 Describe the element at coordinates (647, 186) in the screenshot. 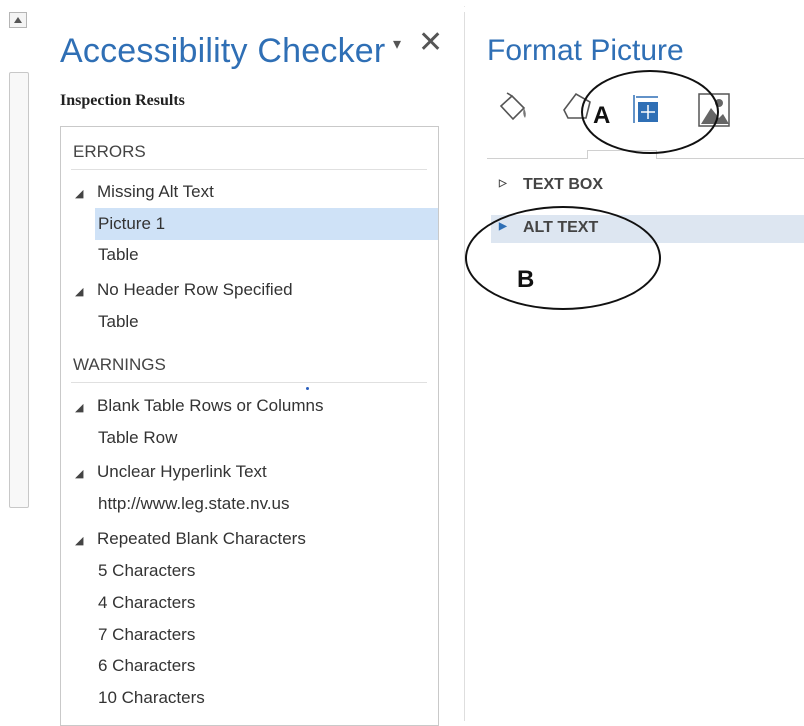

I see `text-box-section: ▷ TEXT BOX` at that location.